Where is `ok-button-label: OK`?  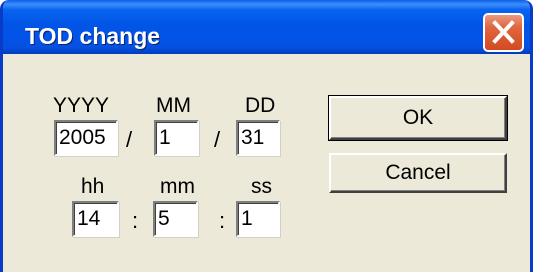 ok-button-label: OK is located at coordinates (418, 117).